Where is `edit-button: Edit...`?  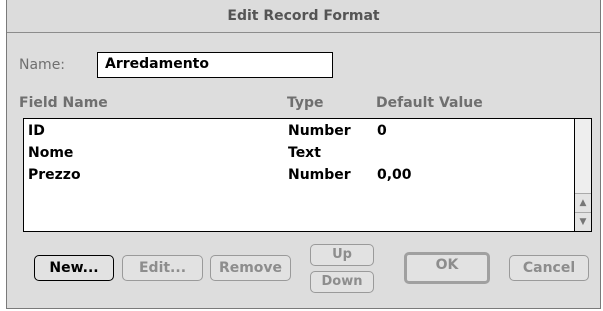 edit-button: Edit... is located at coordinates (162, 268).